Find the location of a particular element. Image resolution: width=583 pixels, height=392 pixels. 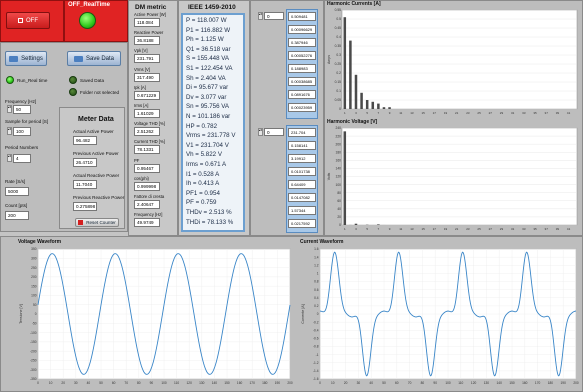

y-tick-label: 0.8 is located at coordinates (316, 282).